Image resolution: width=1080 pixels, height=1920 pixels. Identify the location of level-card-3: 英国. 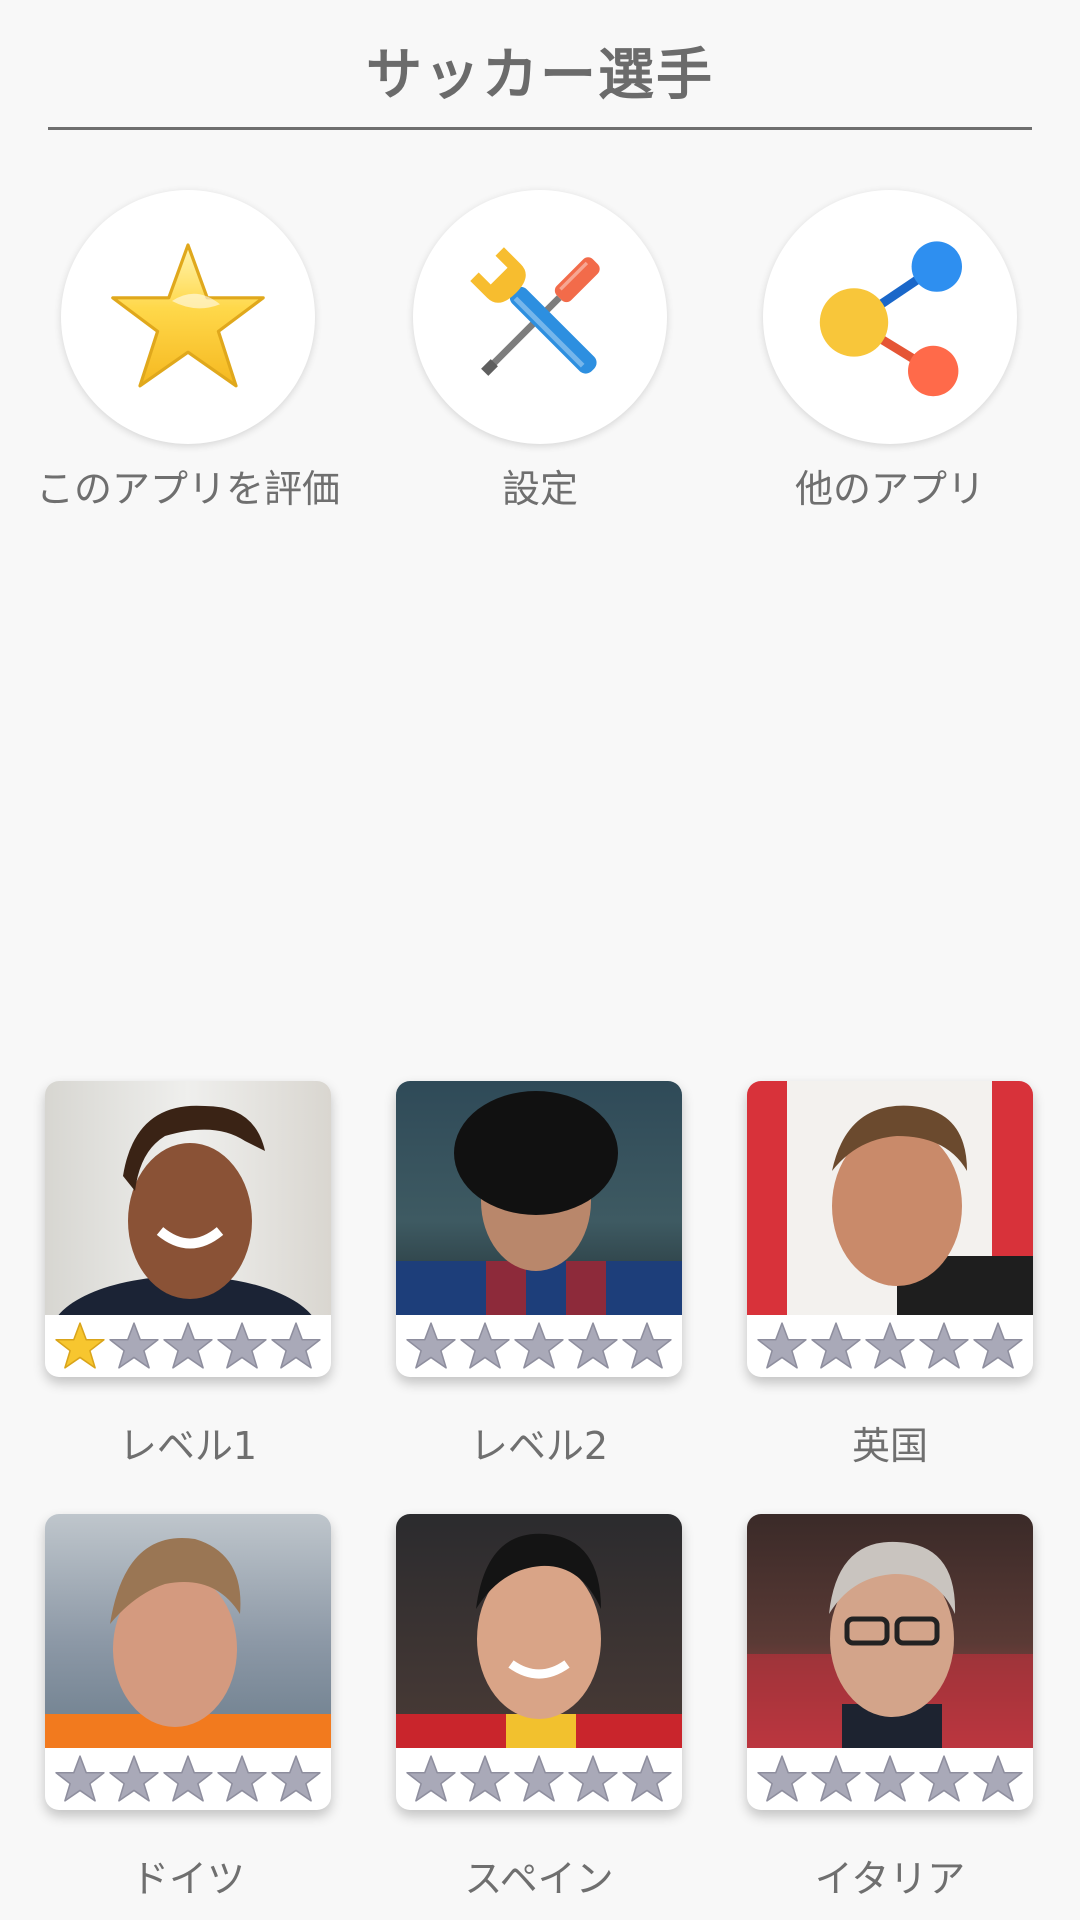
(890, 1275).